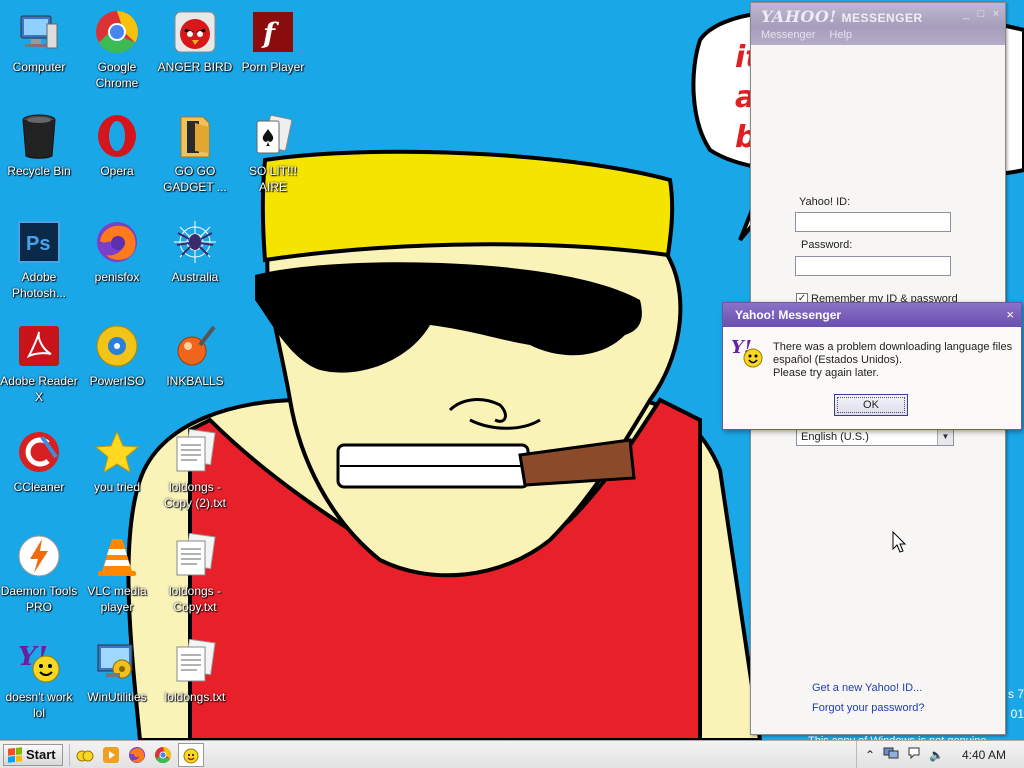  I want to click on password-label: Password:, so click(827, 245).